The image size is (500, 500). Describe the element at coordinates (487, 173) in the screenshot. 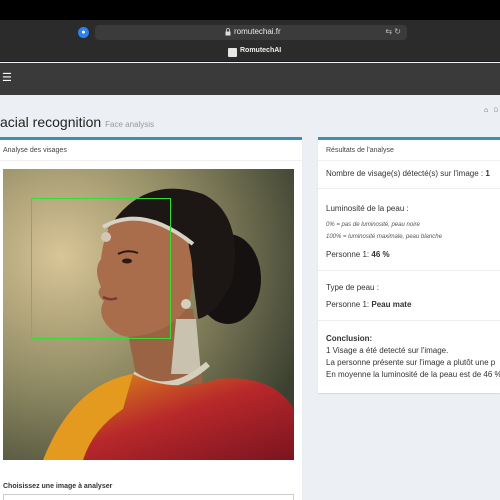

I see `faces-count-value: 1` at that location.